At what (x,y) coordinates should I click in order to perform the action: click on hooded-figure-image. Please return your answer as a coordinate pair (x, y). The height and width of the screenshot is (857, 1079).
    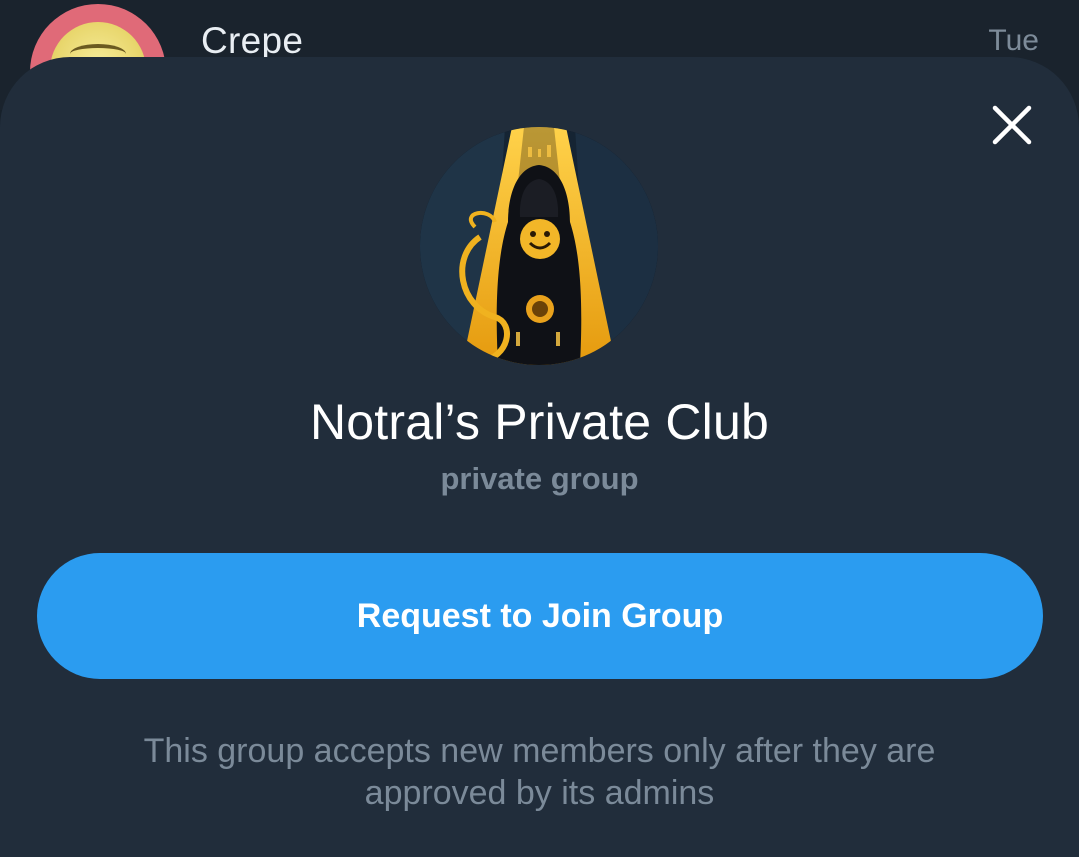
    Looking at the image, I should click on (539, 246).